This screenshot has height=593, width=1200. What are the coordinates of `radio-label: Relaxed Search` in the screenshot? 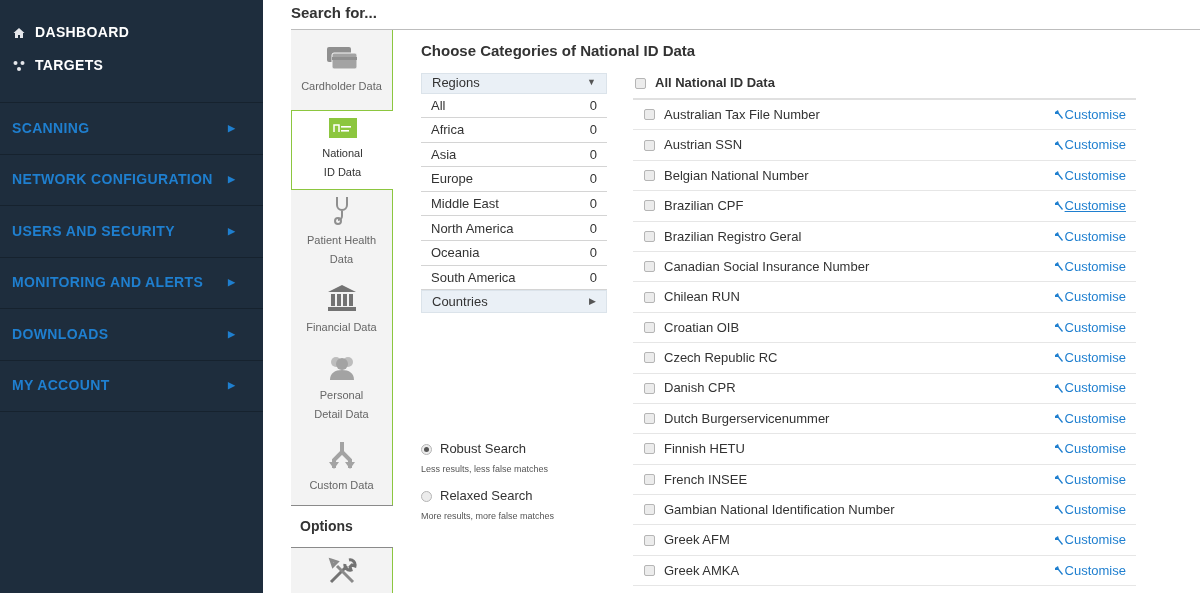 It's located at (486, 496).